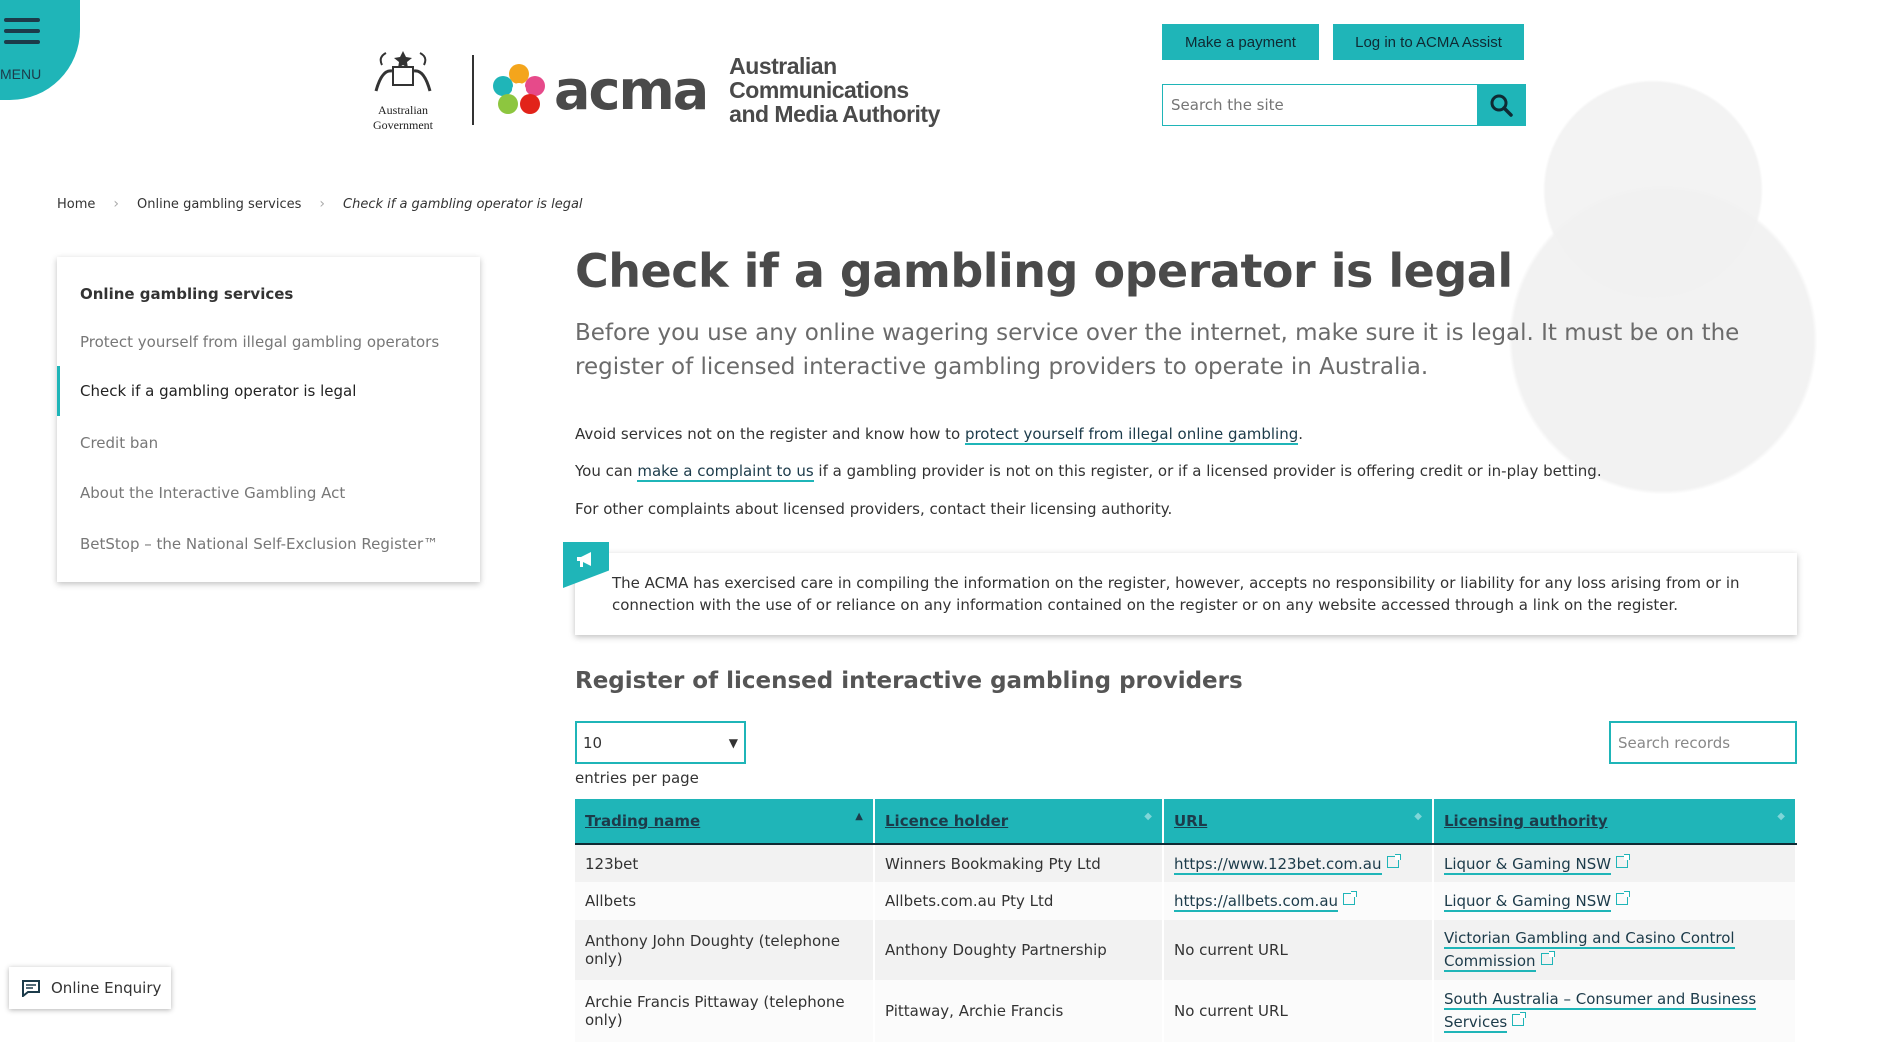  Describe the element at coordinates (1490, 962) in the screenshot. I see `cell-authority-link-cont: Commission` at that location.